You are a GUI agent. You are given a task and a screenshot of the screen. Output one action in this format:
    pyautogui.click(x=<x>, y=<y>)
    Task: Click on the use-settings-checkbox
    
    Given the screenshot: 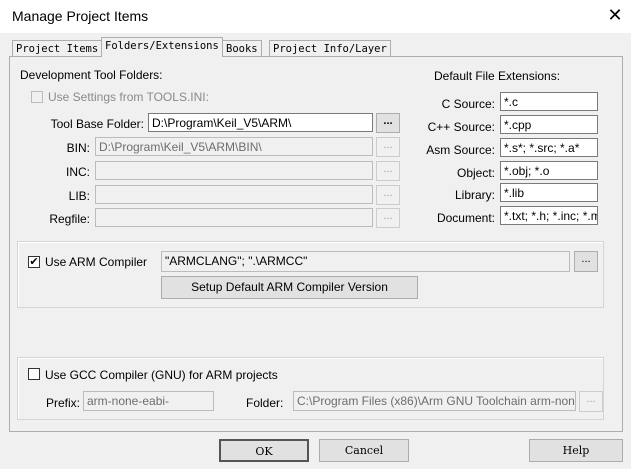 What is the action you would take?
    pyautogui.click(x=37, y=97)
    